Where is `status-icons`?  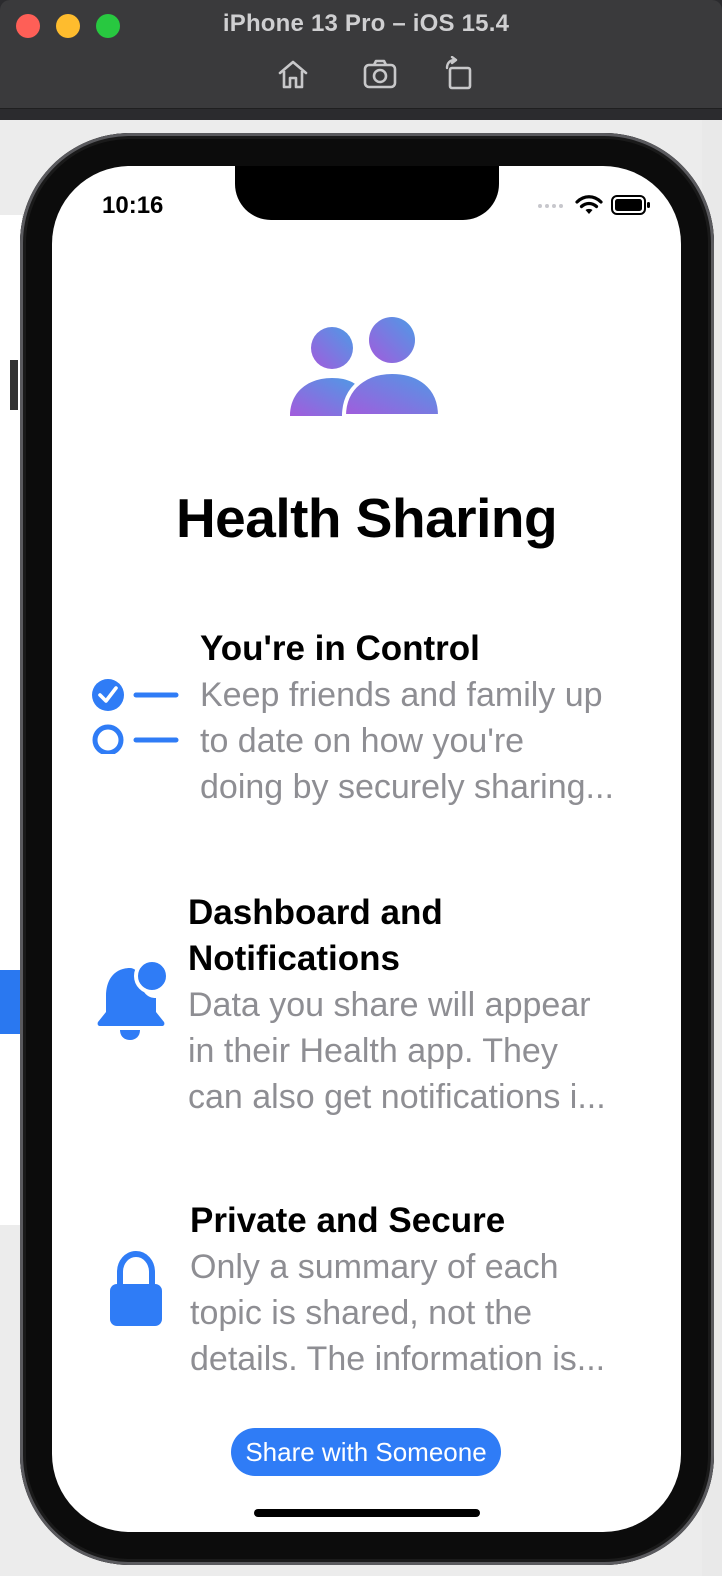 status-icons is located at coordinates (594, 205).